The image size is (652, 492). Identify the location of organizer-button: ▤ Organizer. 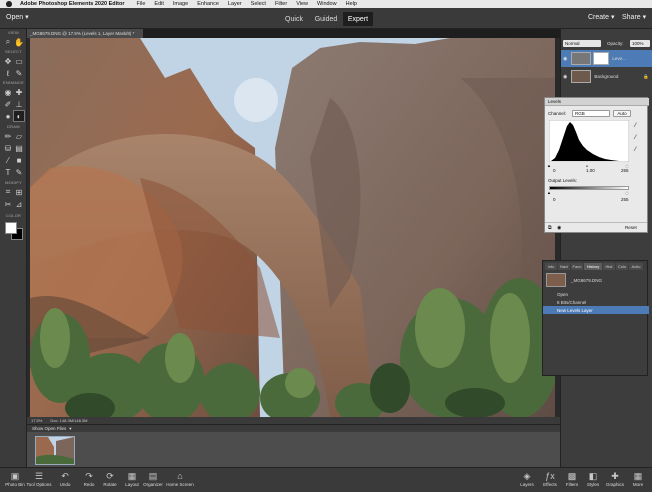
(153, 481).